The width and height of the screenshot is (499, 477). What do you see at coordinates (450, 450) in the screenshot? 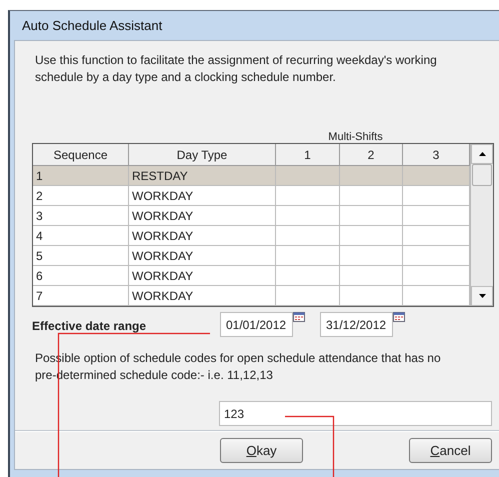
I see `dialog-button: Cancel` at bounding box center [450, 450].